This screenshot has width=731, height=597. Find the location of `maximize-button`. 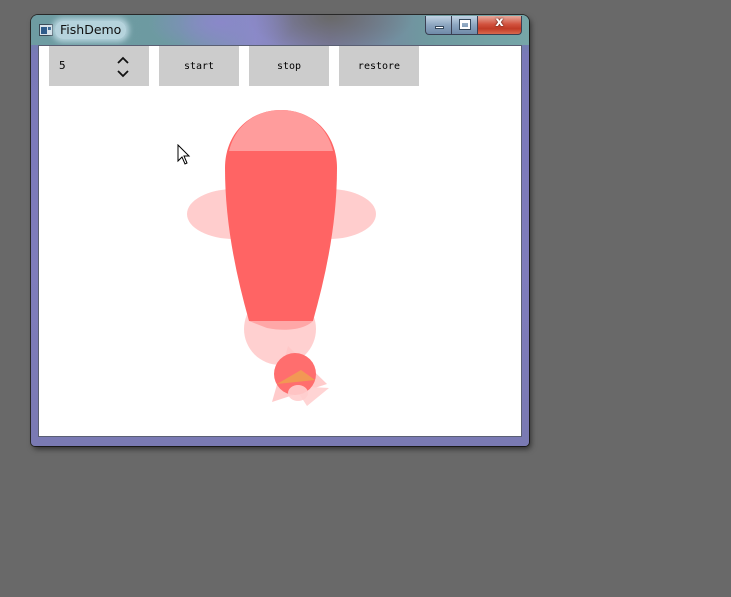

maximize-button is located at coordinates (465, 25).